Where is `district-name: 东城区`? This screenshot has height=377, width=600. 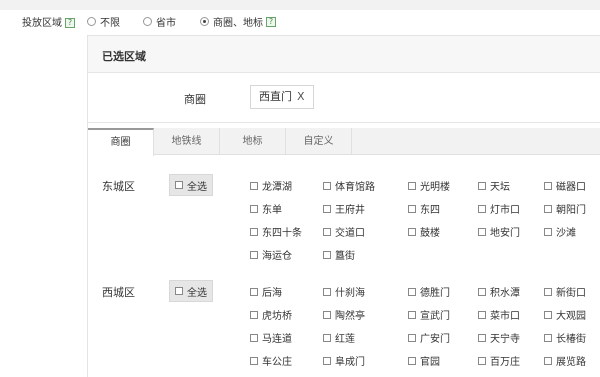
district-name: 东城区 is located at coordinates (118, 186).